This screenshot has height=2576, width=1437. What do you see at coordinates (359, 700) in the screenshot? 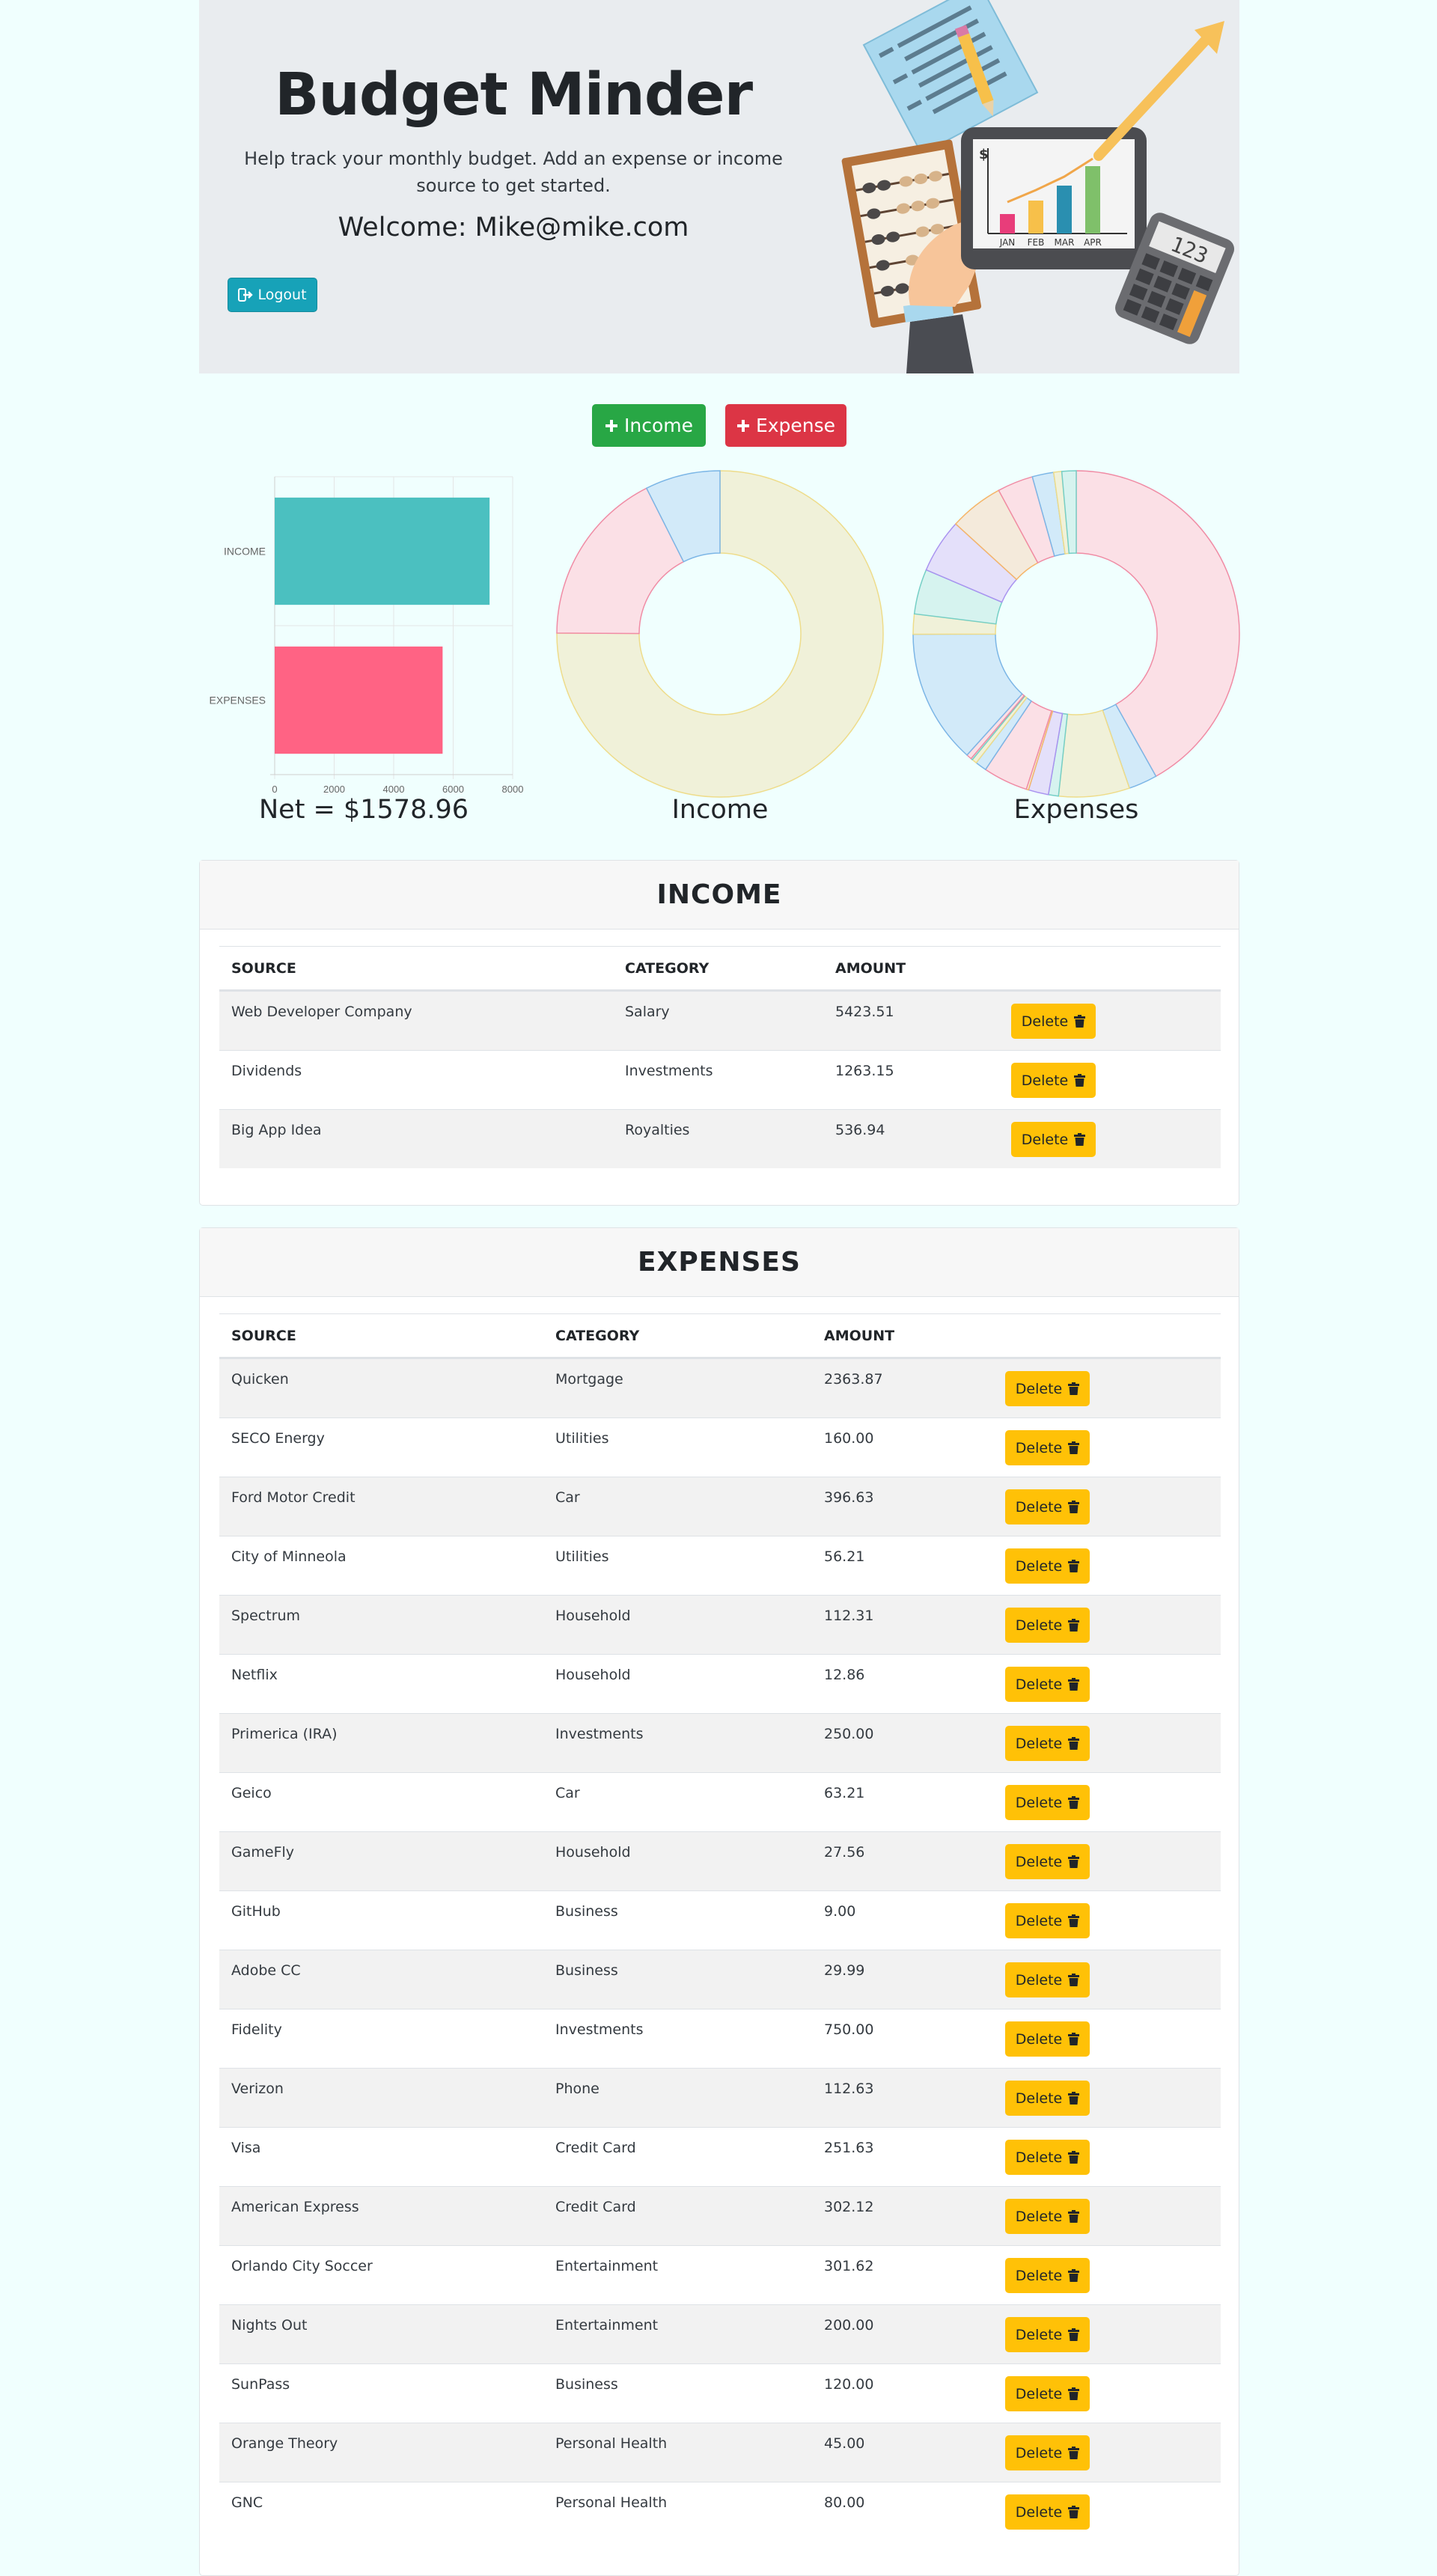
I see `bar-expenses` at bounding box center [359, 700].